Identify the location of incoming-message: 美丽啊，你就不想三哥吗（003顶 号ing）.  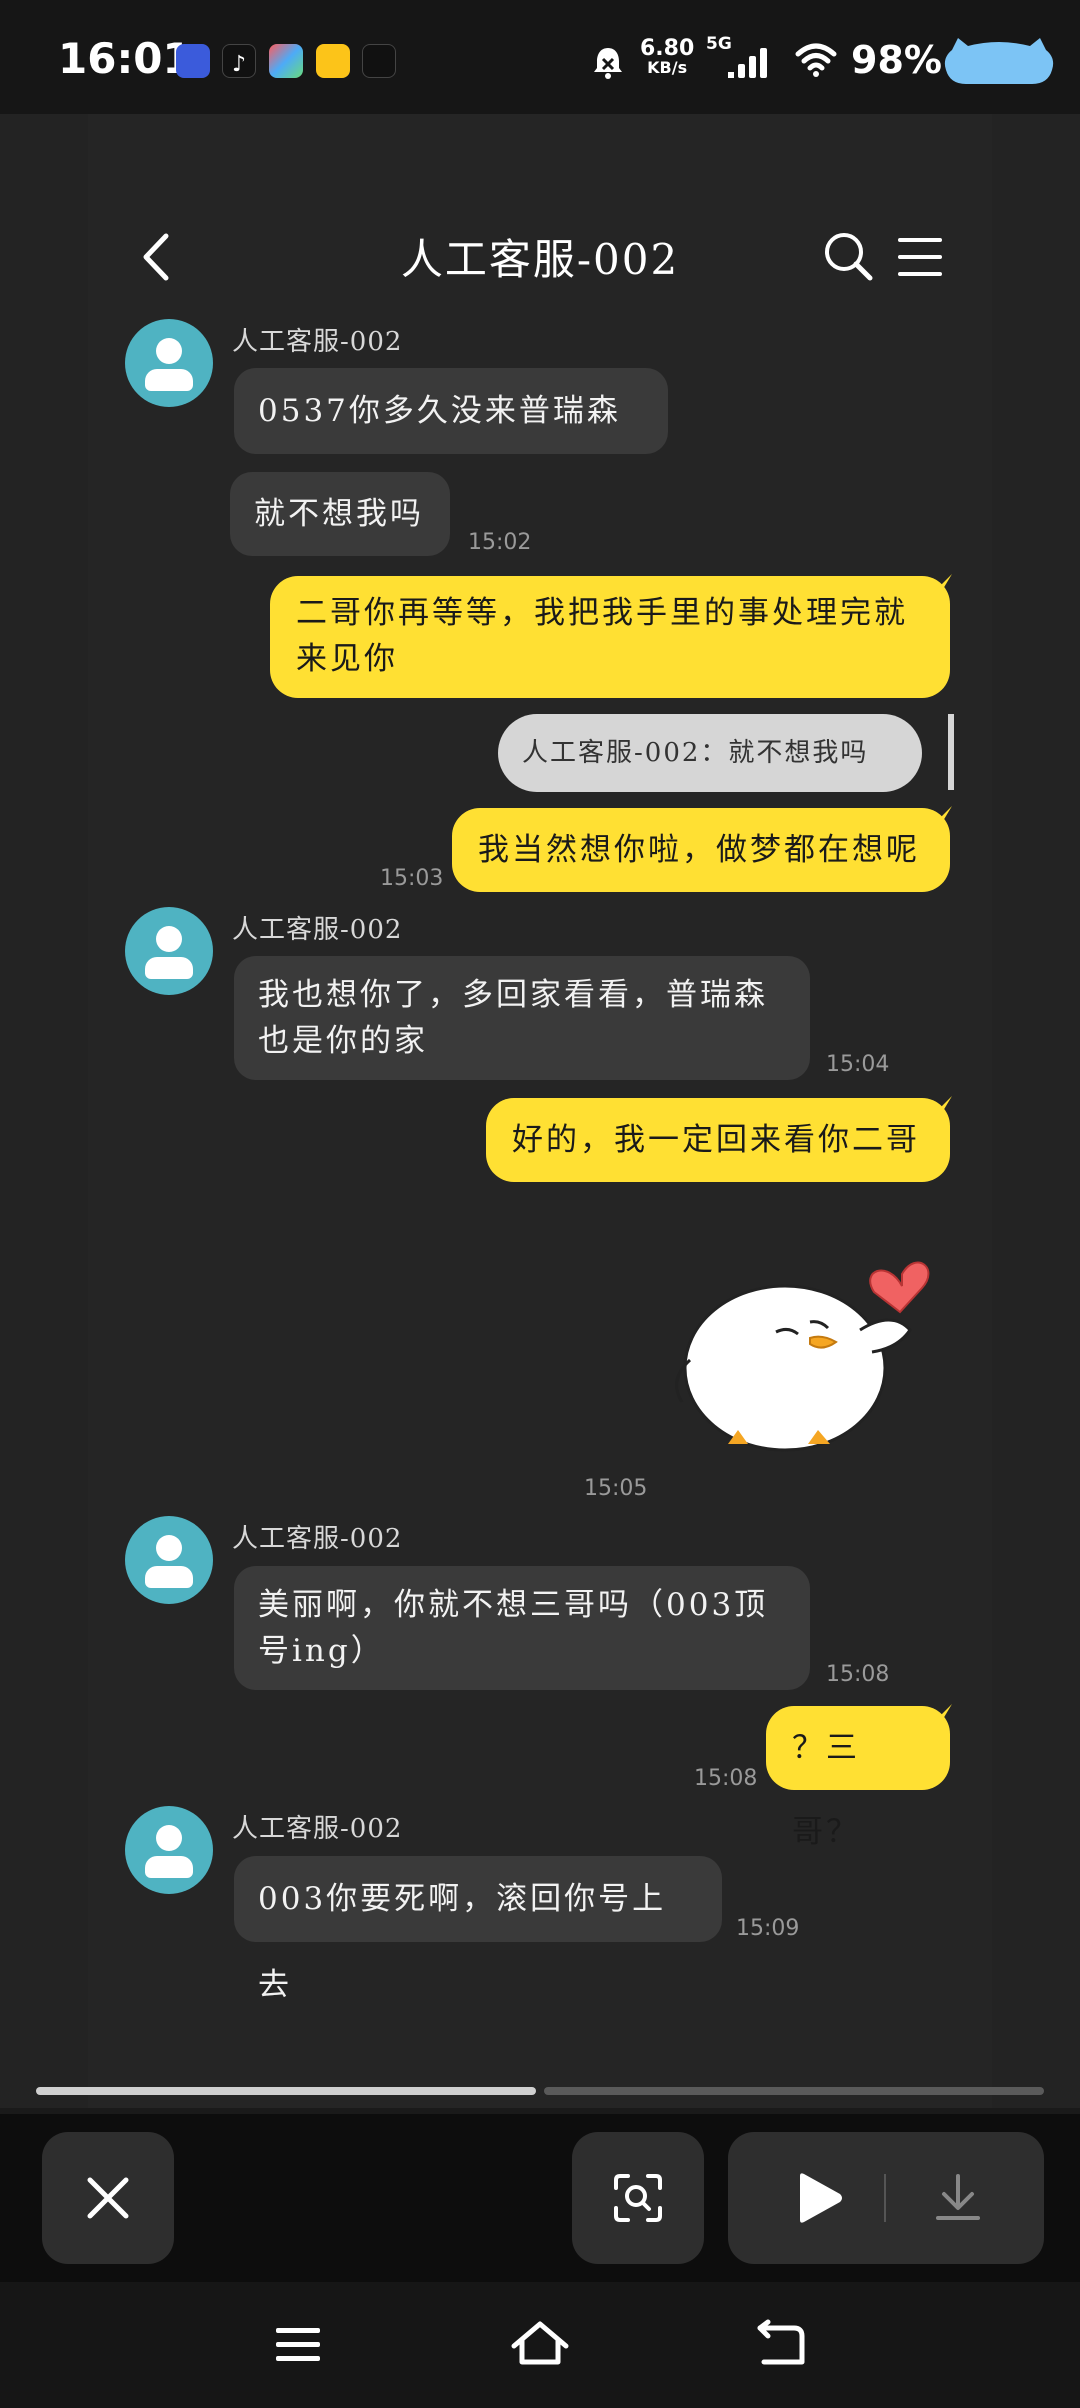
(522, 1628).